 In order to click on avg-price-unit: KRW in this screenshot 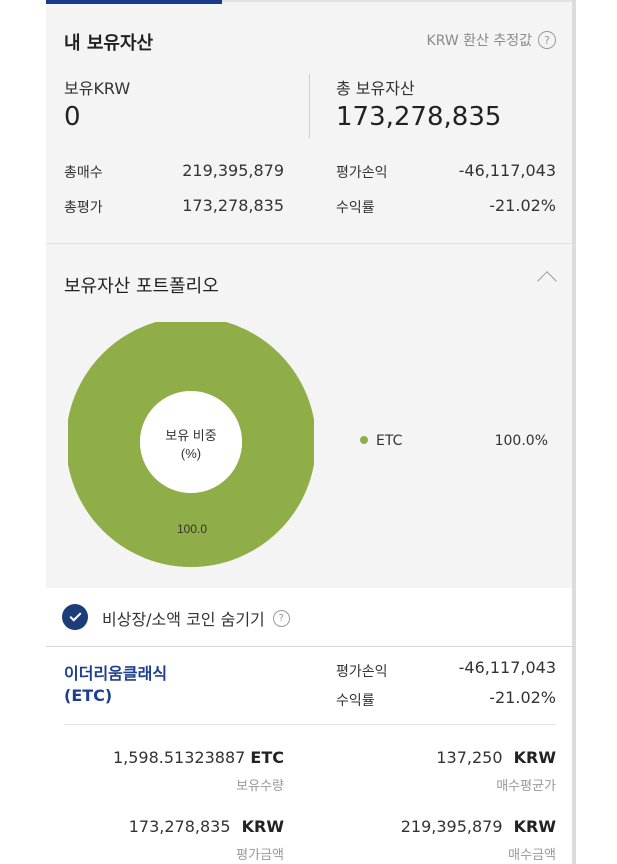, I will do `click(534, 757)`.